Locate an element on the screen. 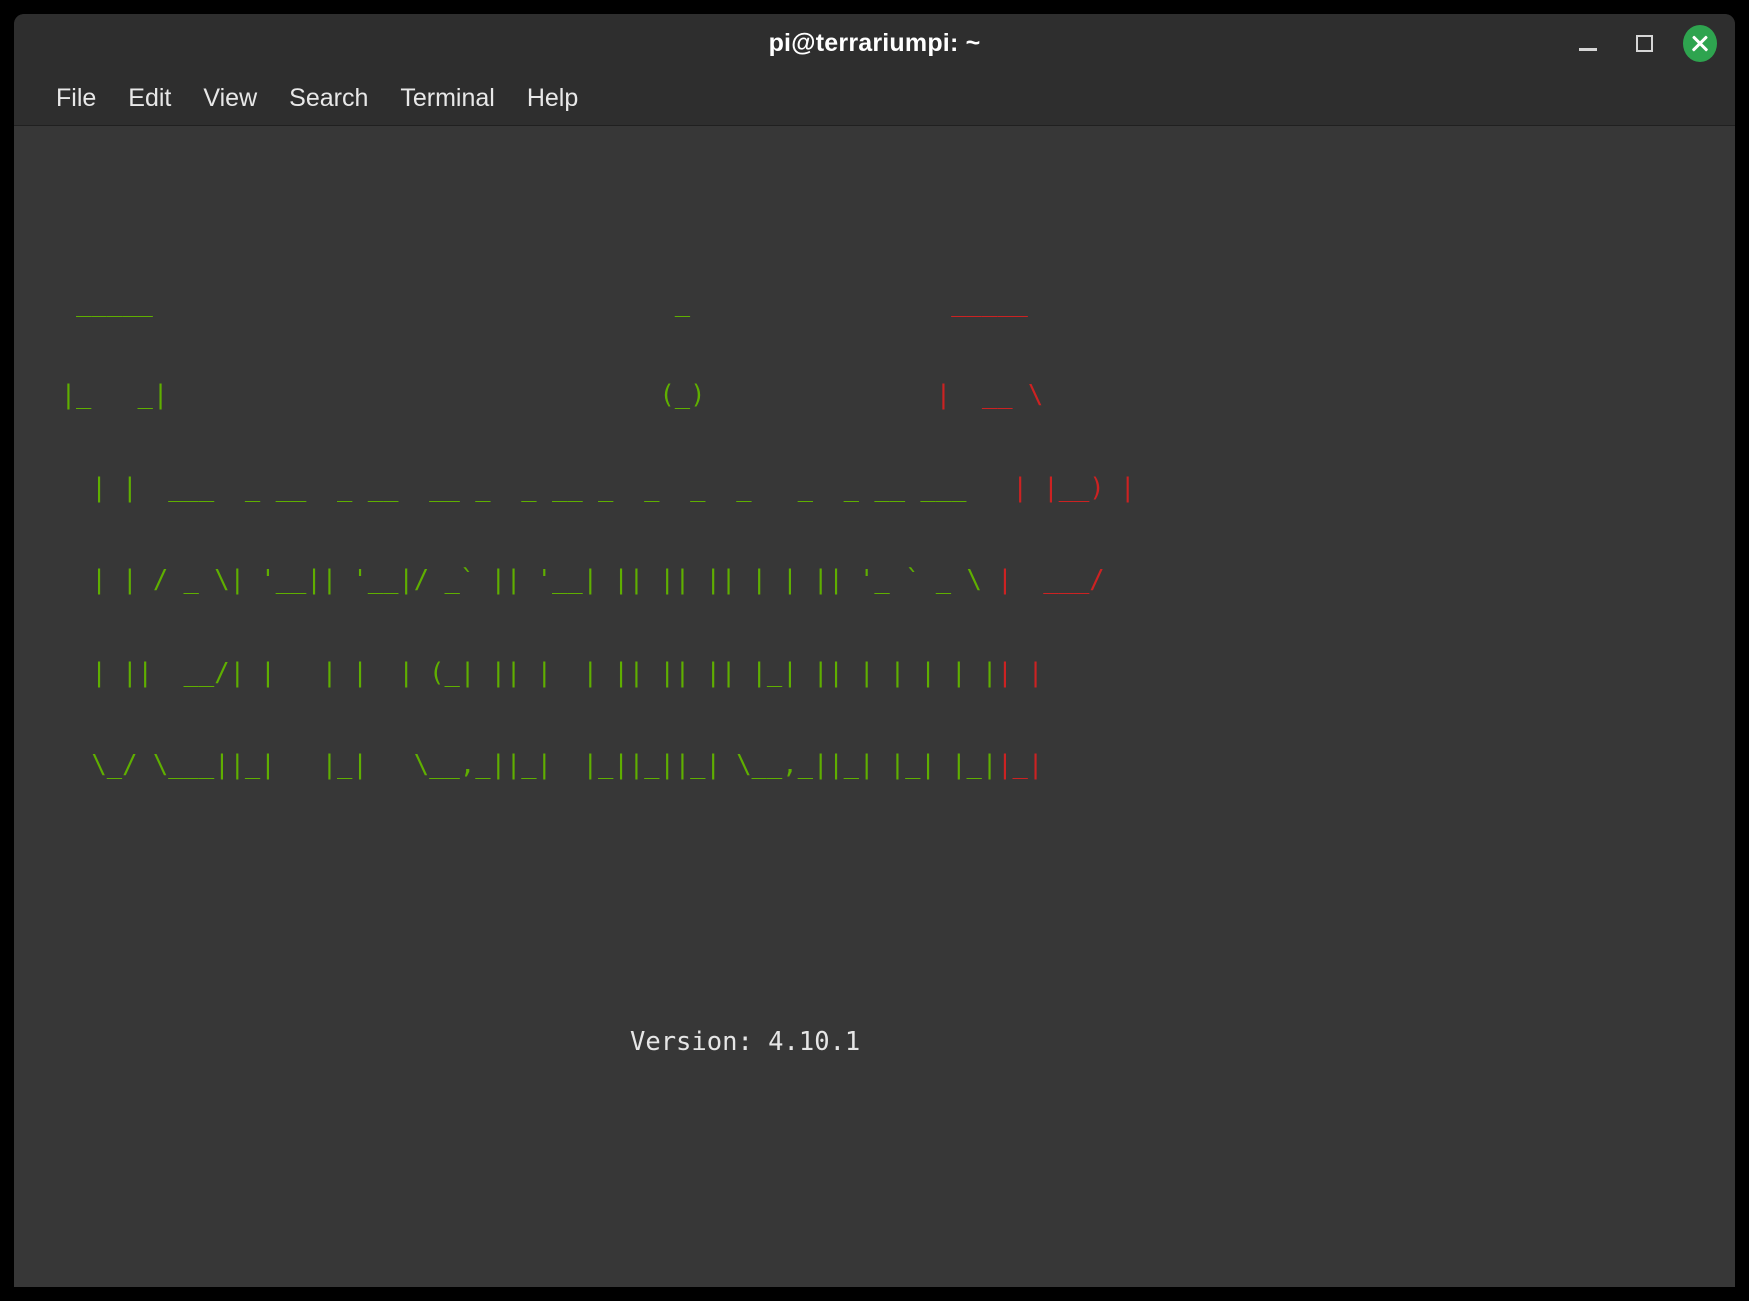 This screenshot has height=1301, width=1749. menu-item-search: Search is located at coordinates (328, 98).